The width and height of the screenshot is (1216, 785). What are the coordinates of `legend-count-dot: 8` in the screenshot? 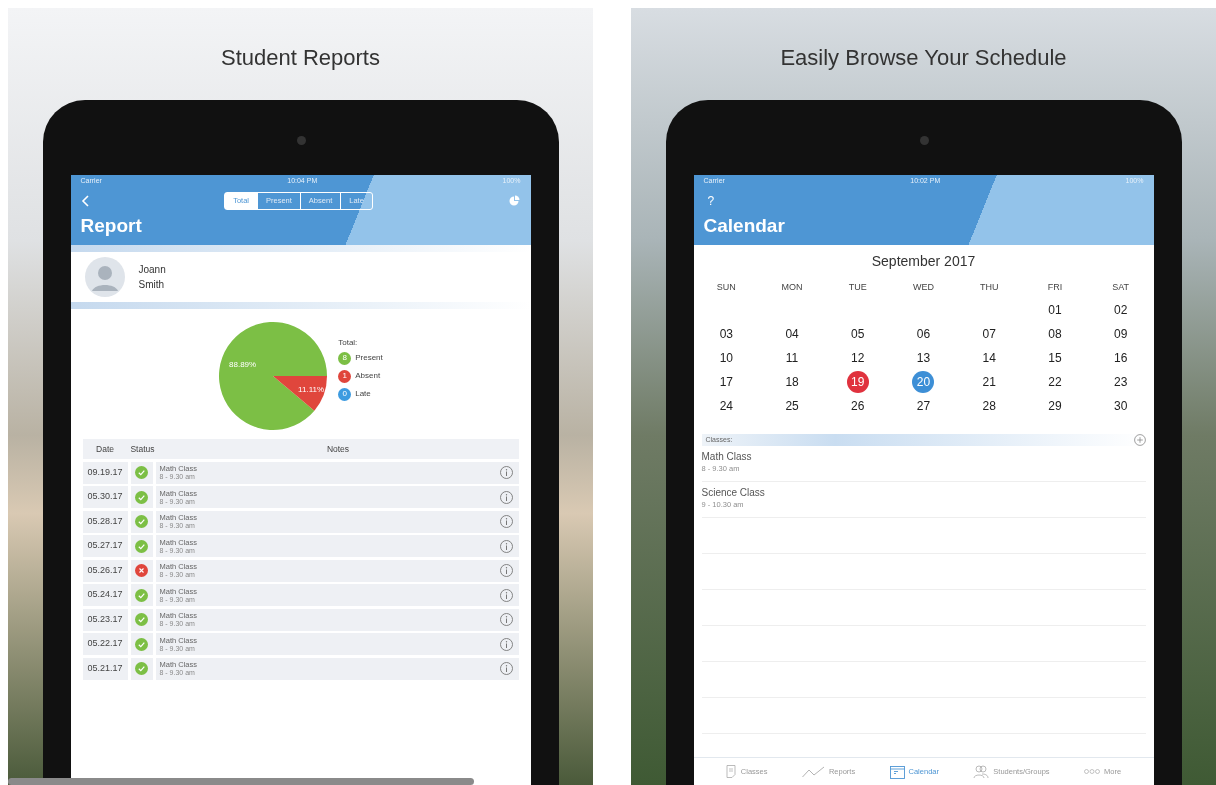 It's located at (345, 358).